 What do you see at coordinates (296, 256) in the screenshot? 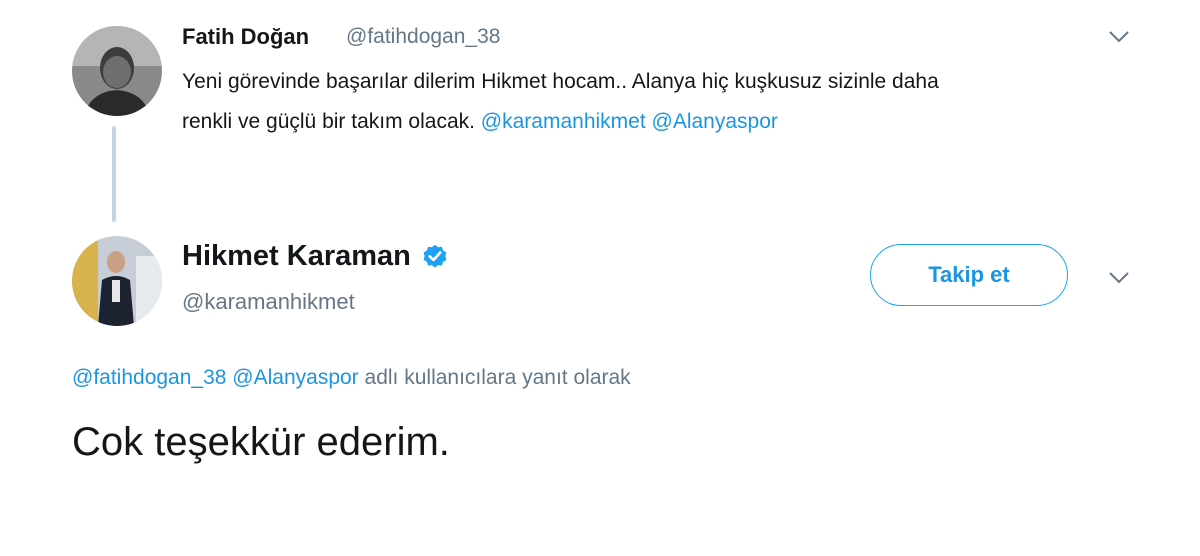
I see `reply-author-name: Hikmet Karaman` at bounding box center [296, 256].